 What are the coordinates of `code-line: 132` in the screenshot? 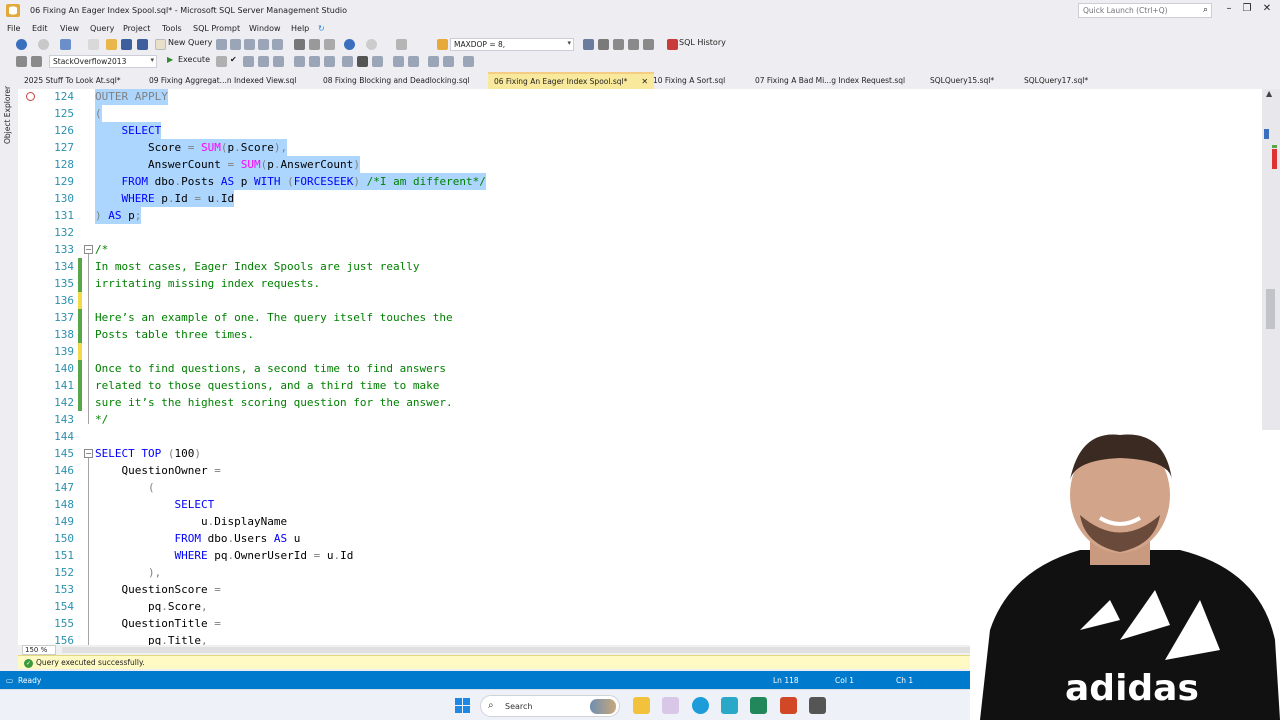 It's located at (640, 232).